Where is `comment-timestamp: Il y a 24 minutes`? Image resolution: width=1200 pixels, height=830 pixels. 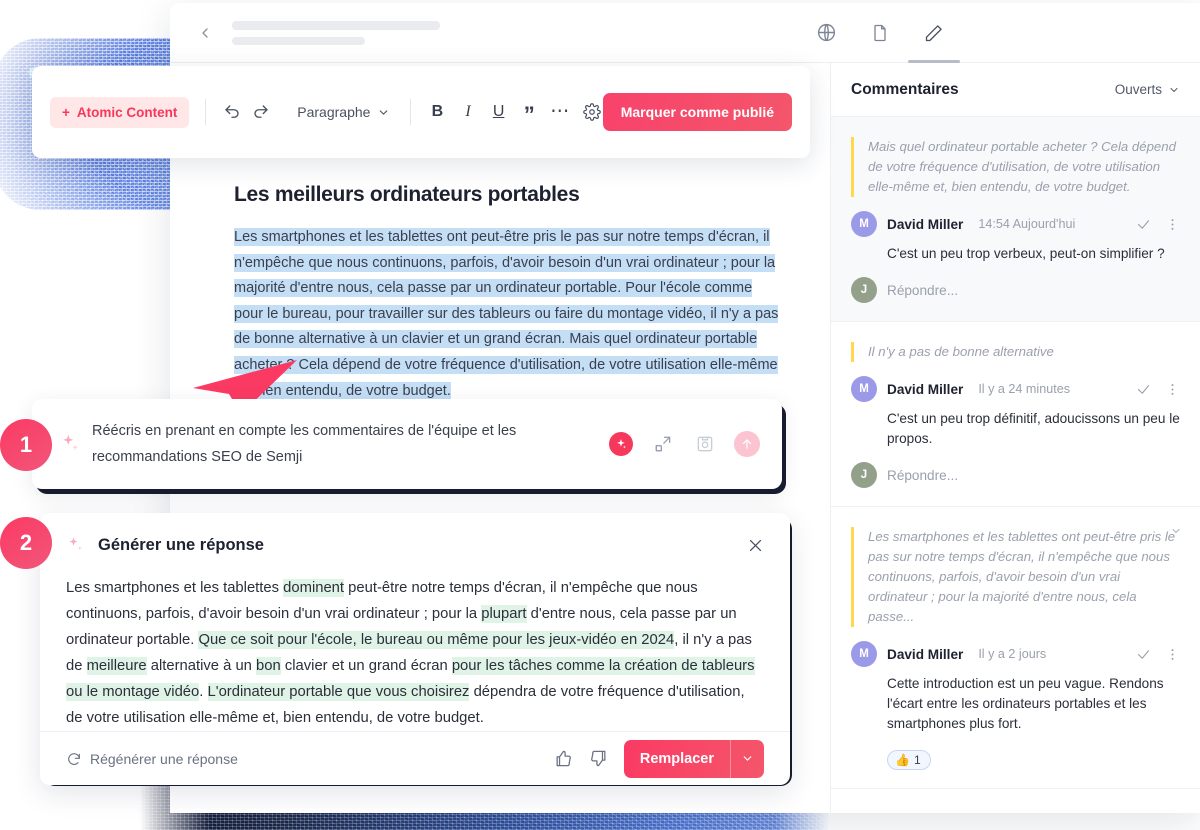 comment-timestamp: Il y a 24 minutes is located at coordinates (1024, 389).